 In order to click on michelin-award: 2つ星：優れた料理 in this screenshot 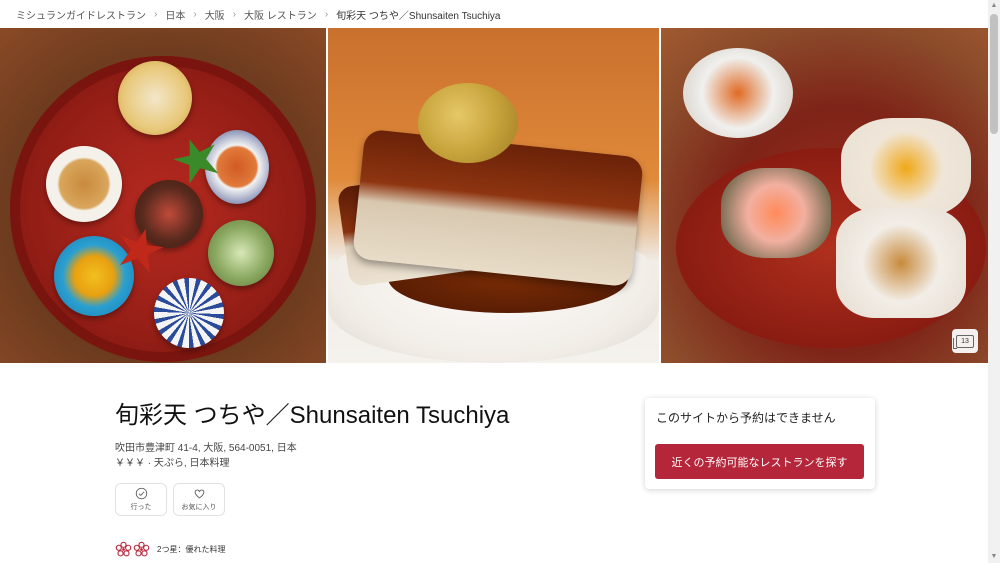, I will do `click(170, 549)`.